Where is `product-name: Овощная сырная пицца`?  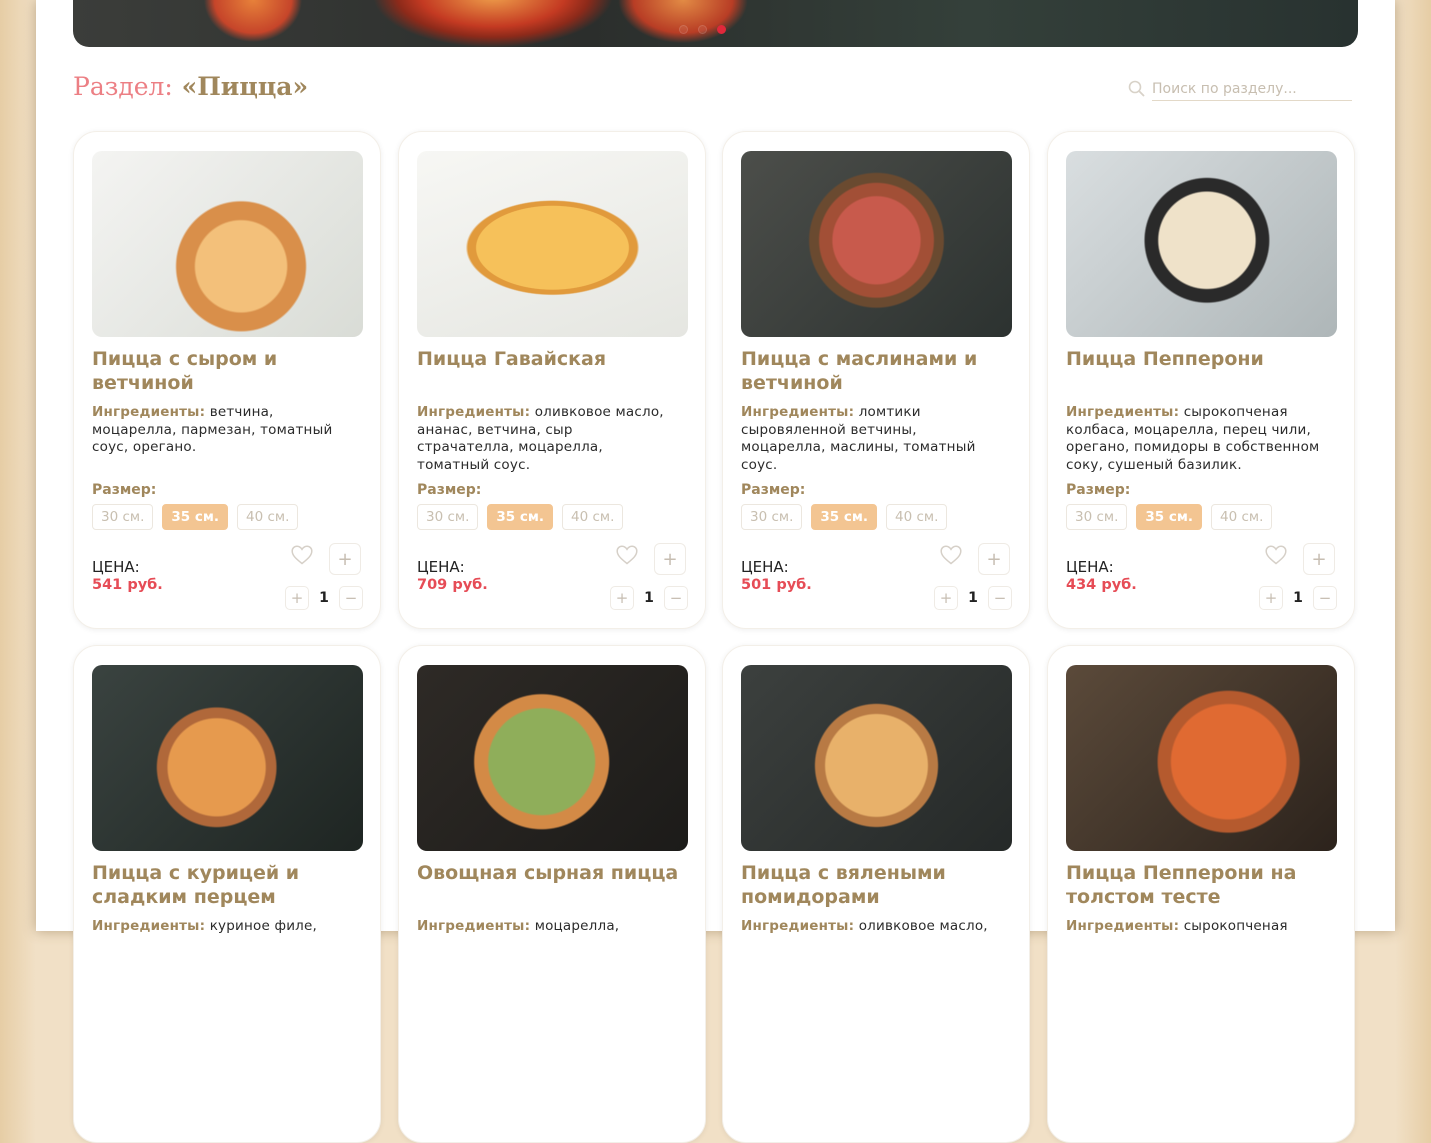 product-name: Овощная сырная пицца is located at coordinates (552, 873).